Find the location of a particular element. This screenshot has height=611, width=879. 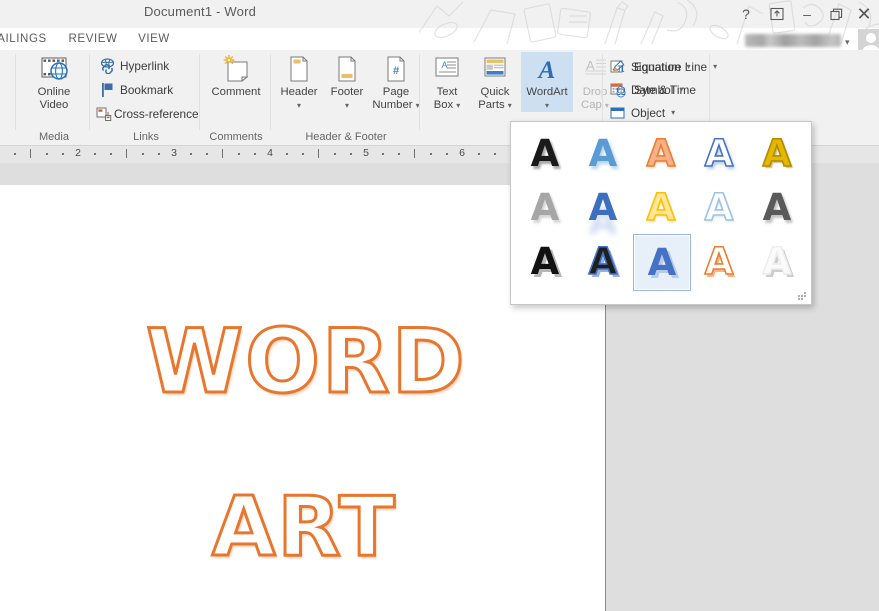

wordart-style-fill-black-text1-hardshadow: A is located at coordinates (545, 261).